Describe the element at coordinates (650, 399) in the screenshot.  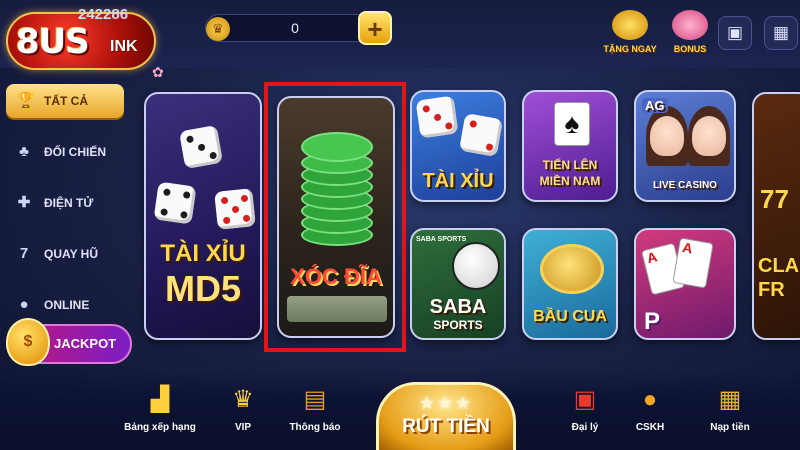
I see `headset-egg-icon: ●` at that location.